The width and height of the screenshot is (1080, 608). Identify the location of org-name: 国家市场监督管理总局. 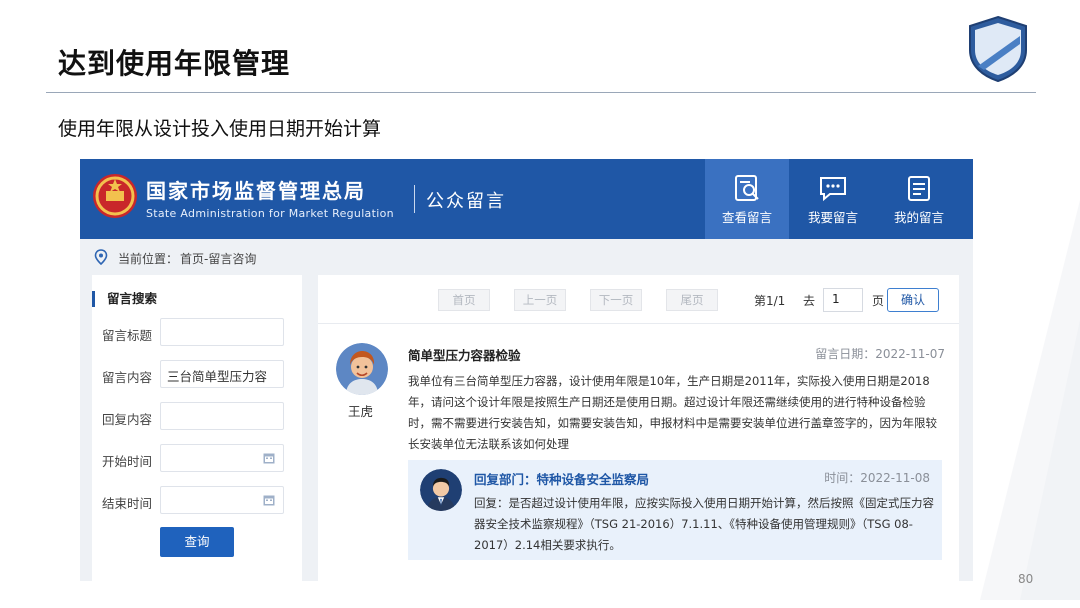
(256, 191).